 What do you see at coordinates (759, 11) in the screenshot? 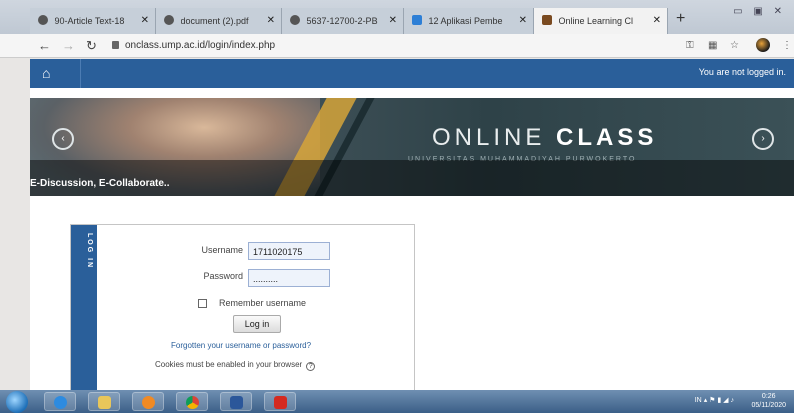
I see `window-controls: ▭ ▣ ✕` at bounding box center [759, 11].